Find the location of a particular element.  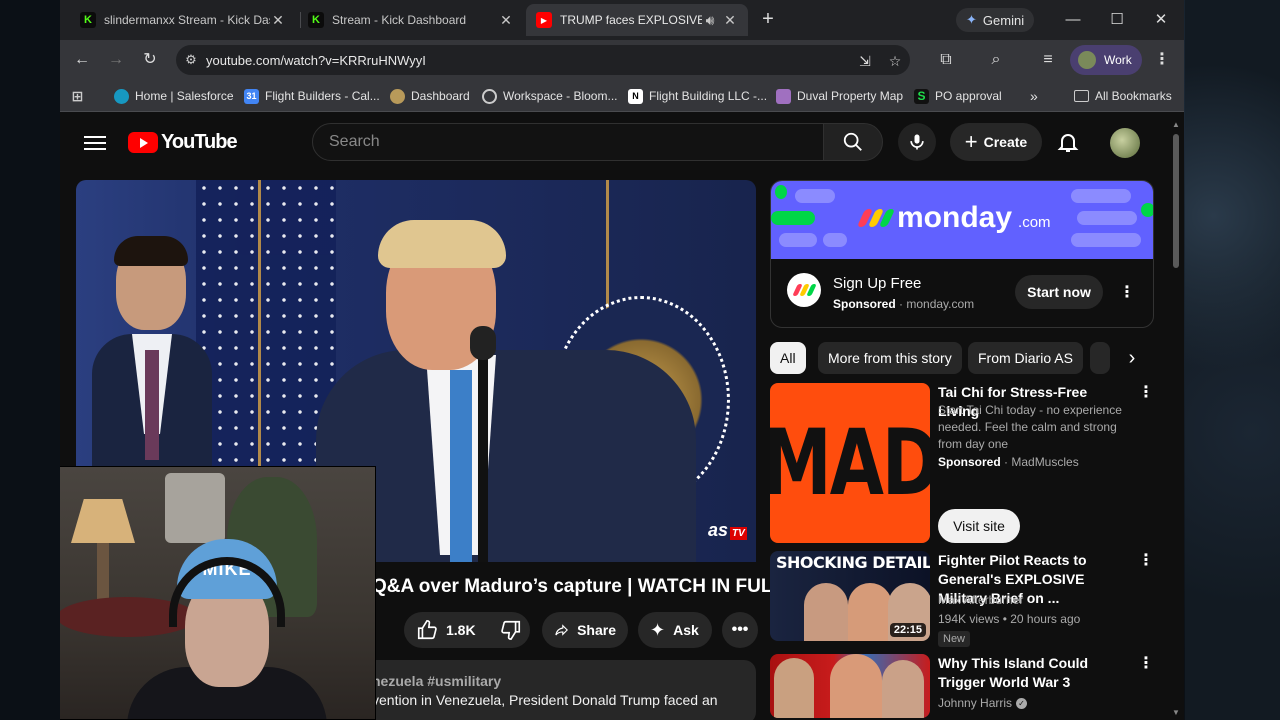

folder-icon is located at coordinates (1081, 96).